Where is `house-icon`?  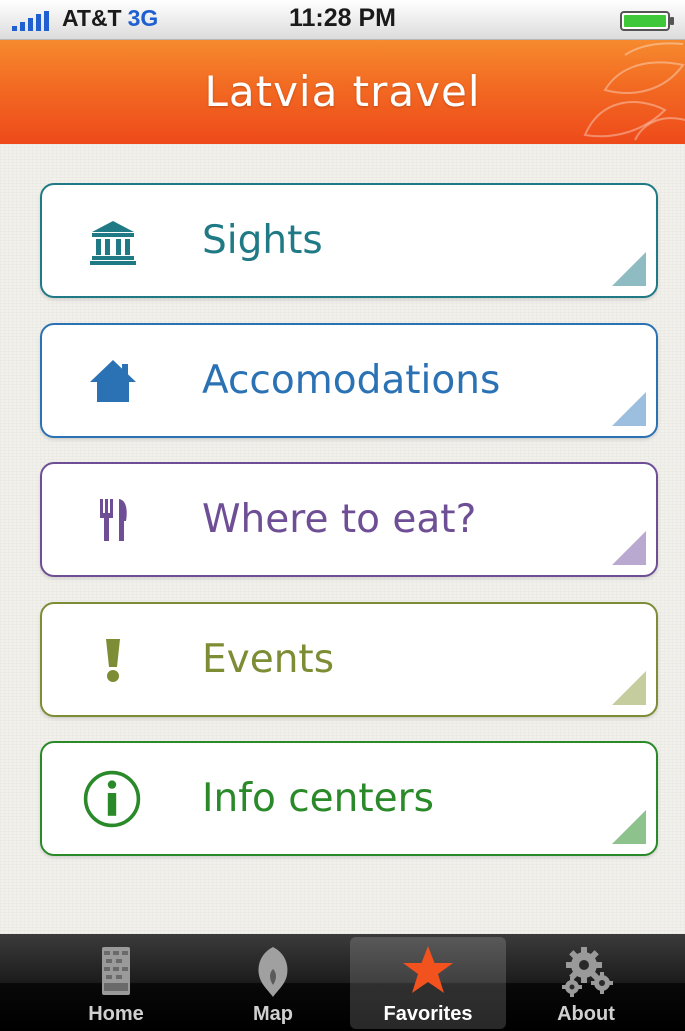 house-icon is located at coordinates (113, 381).